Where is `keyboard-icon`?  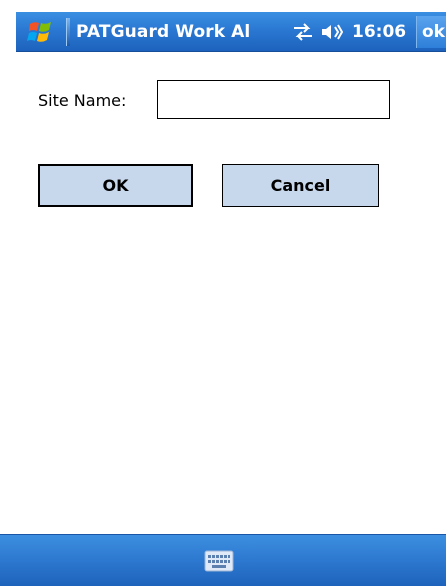
keyboard-icon is located at coordinates (219, 561).